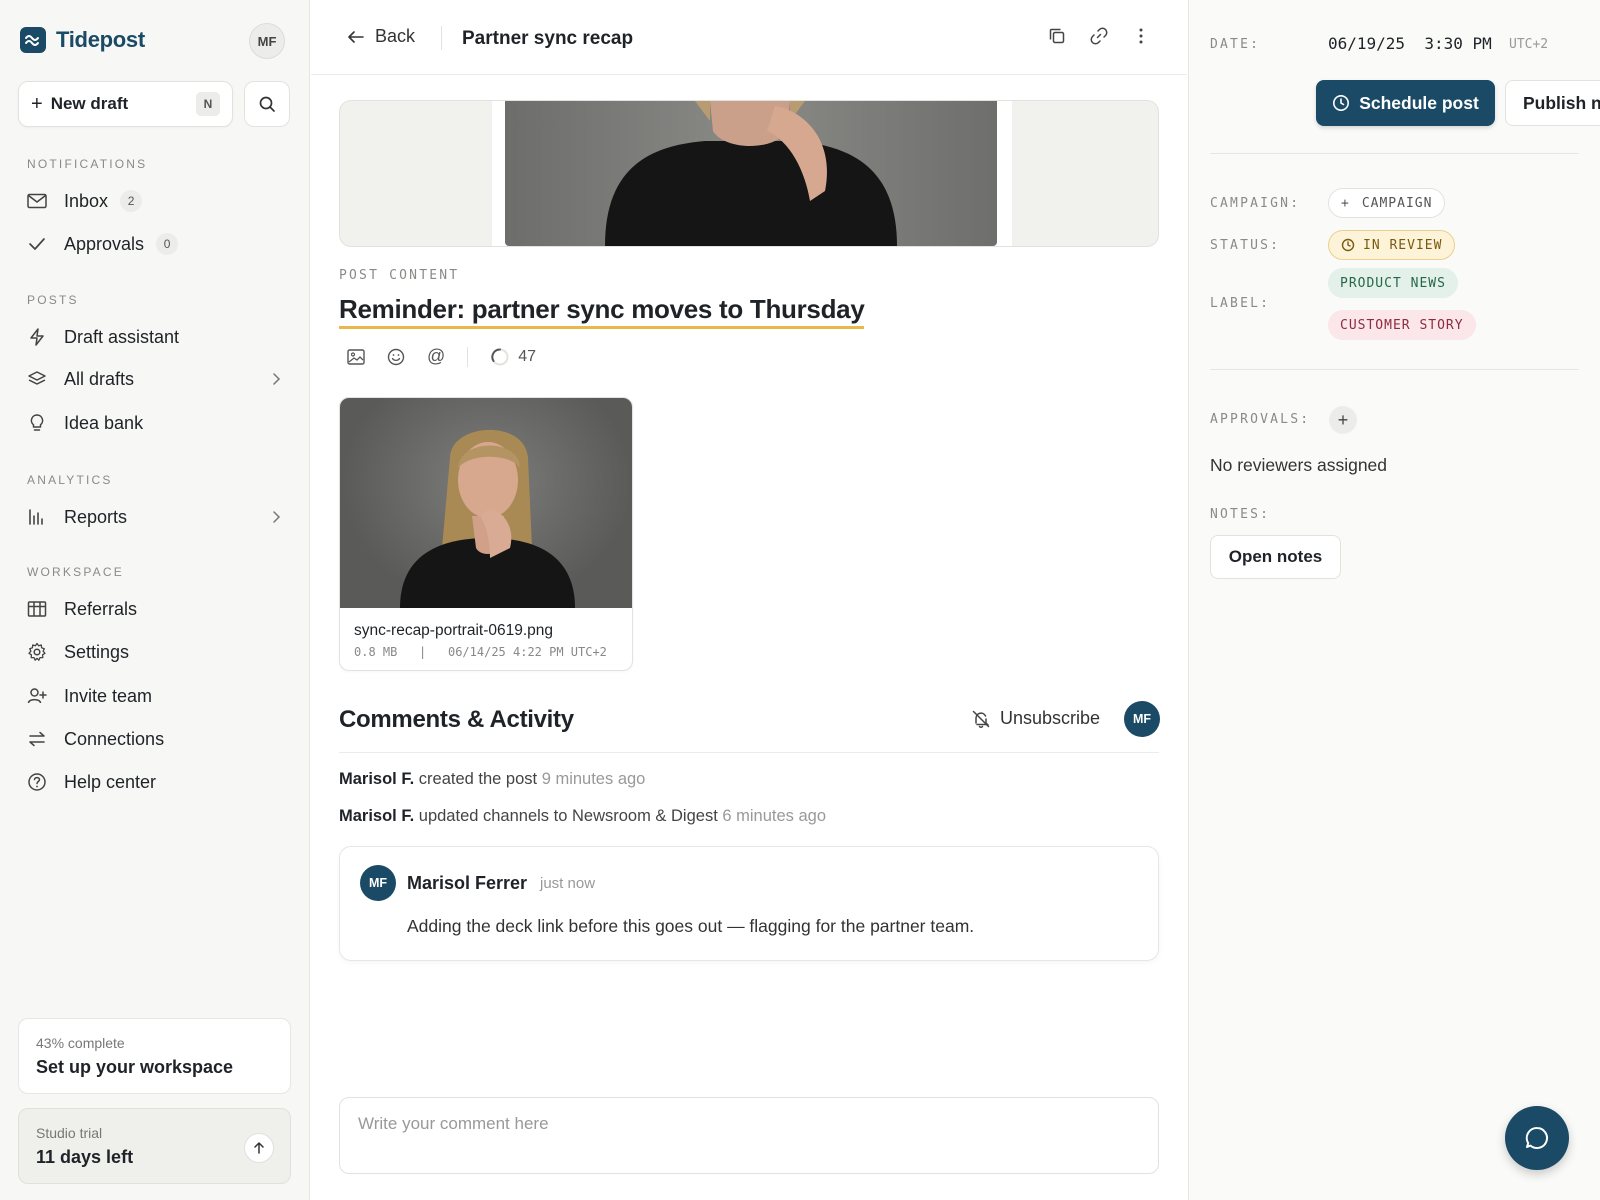 Image resolution: width=1600 pixels, height=1200 pixels. I want to click on sidebar-item-label: Invite team, so click(108, 695).